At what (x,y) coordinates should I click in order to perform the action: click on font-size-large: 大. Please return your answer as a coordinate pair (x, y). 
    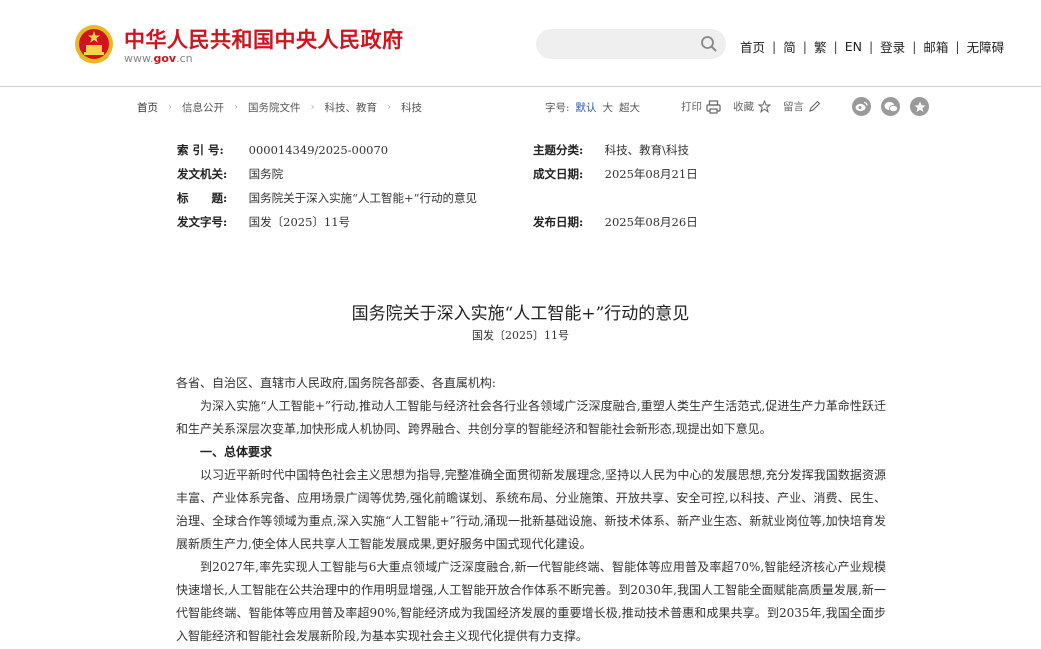
    Looking at the image, I should click on (608, 107).